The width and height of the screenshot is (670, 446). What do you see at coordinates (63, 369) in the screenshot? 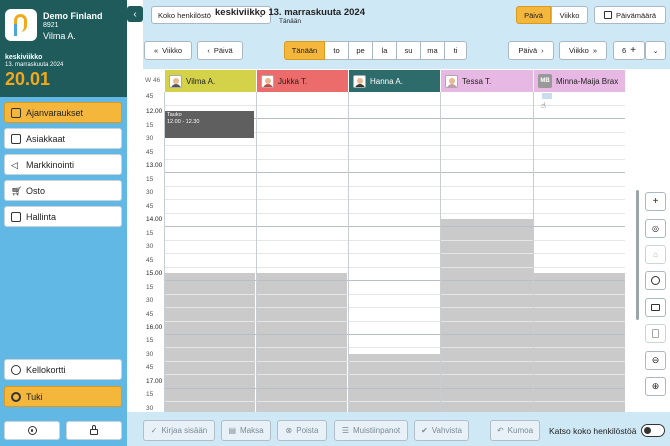
I see `timecard-button: Kellokortti` at bounding box center [63, 369].